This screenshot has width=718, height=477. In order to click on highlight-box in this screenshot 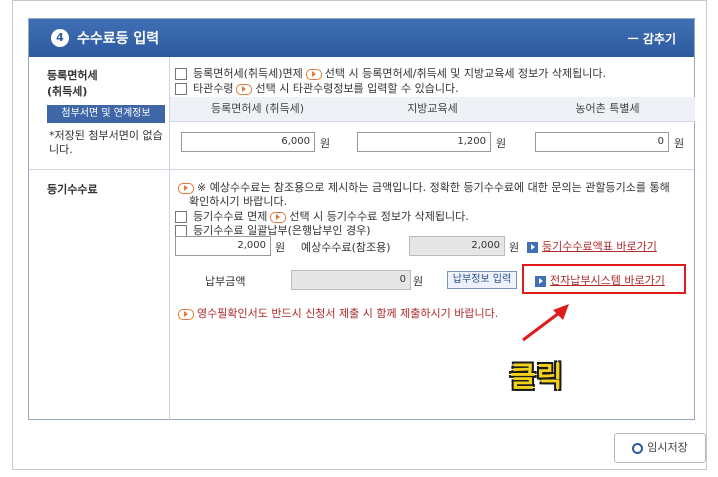, I will do `click(604, 279)`.